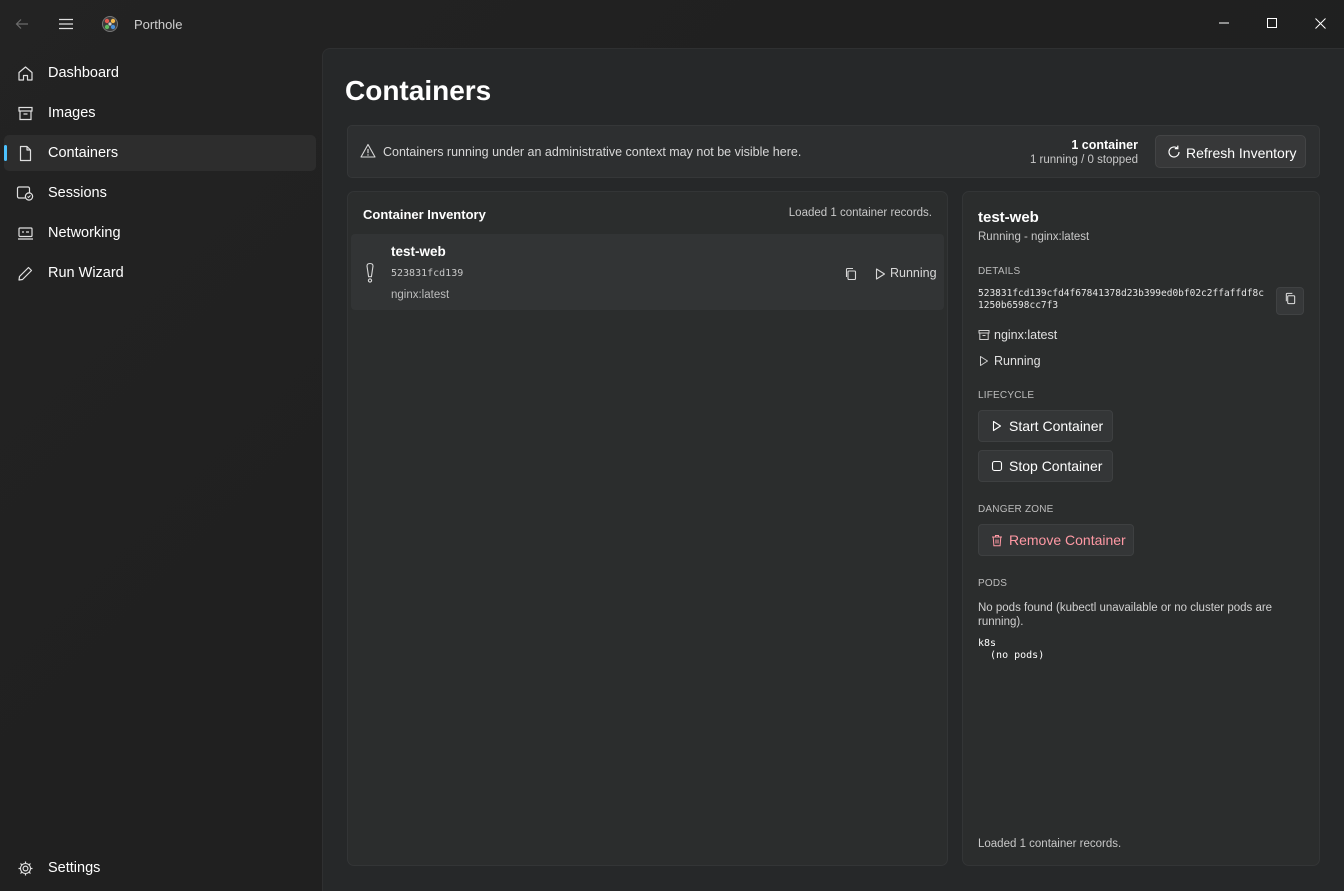 Image resolution: width=1344 pixels, height=891 pixels. I want to click on close-button, so click(1320, 23).